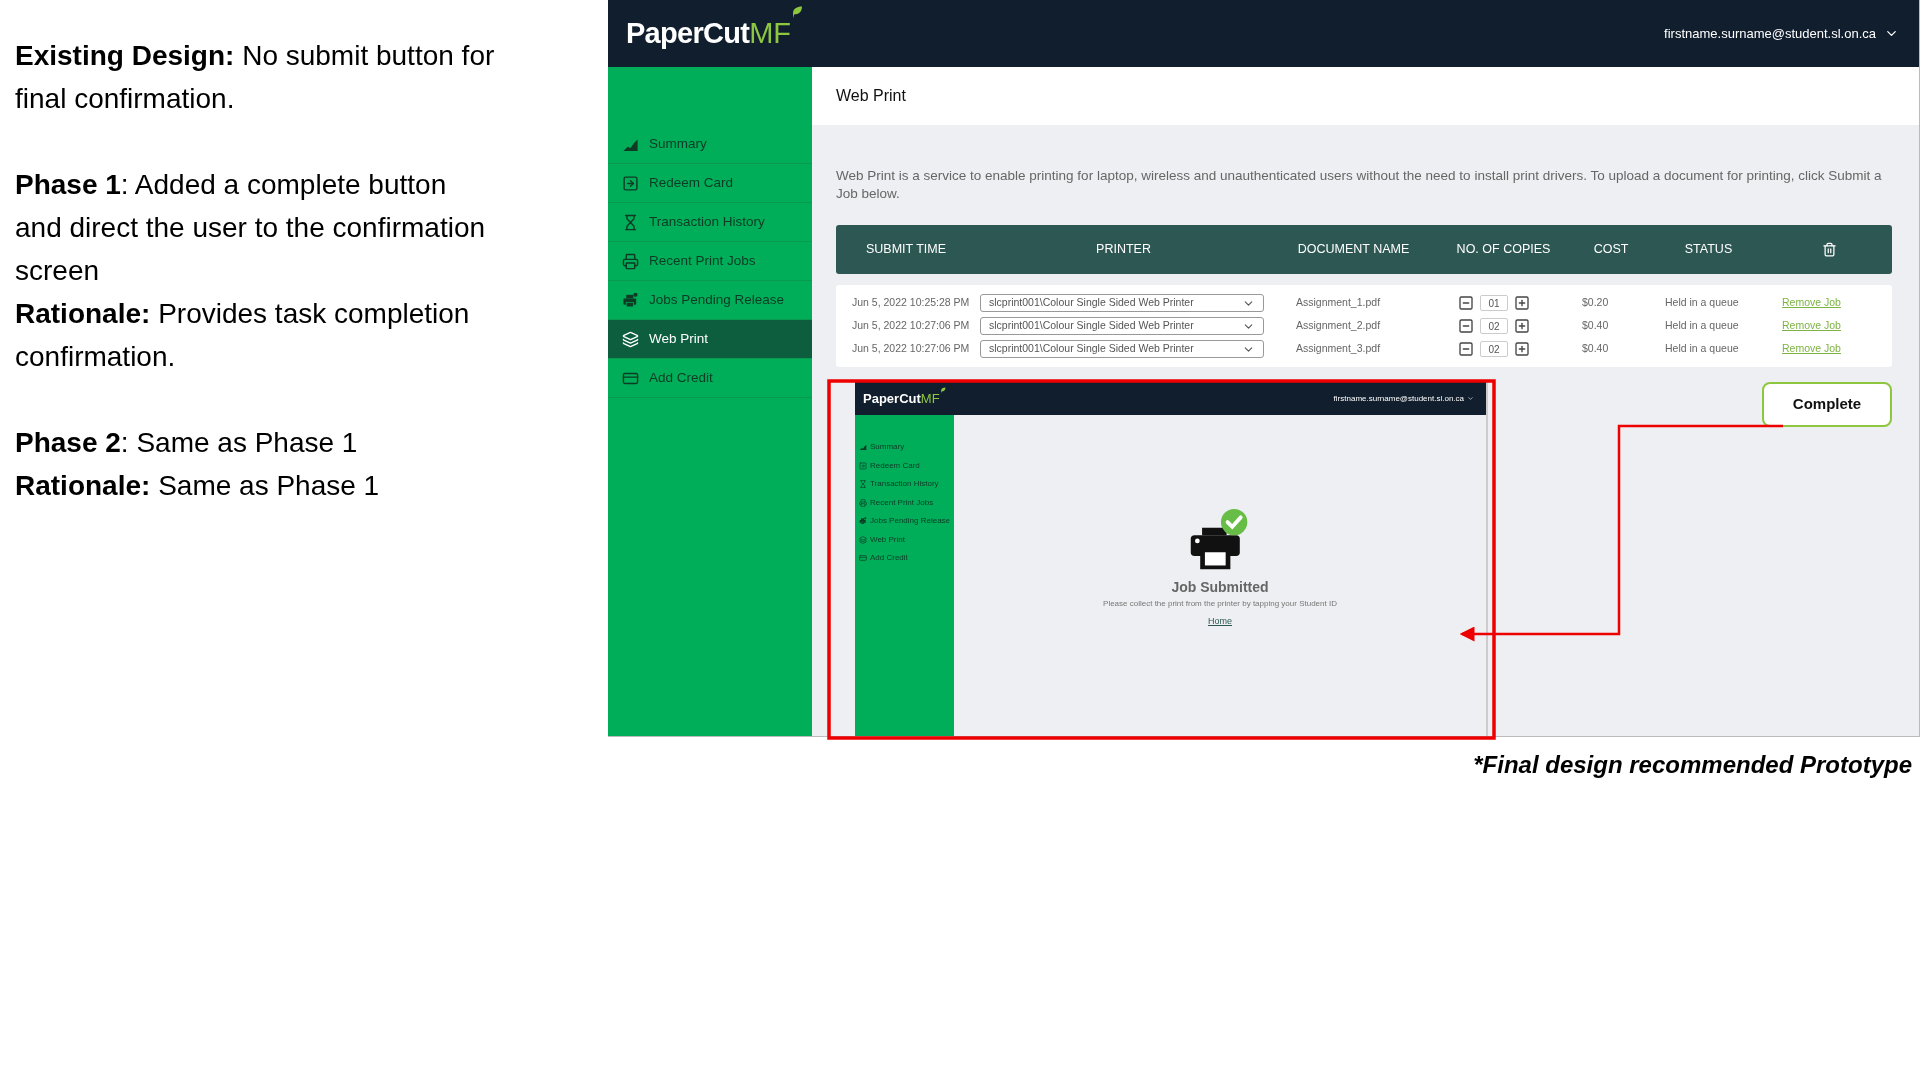 Image resolution: width=1920 pixels, height=1080 pixels. I want to click on sidebar-item: Redeem Card, so click(906, 465).